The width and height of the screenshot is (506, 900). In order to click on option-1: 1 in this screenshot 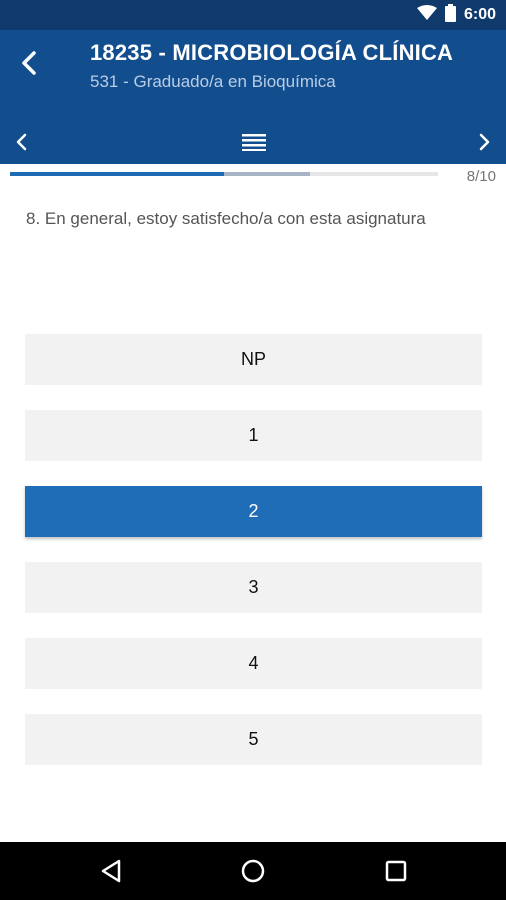, I will do `click(253, 435)`.